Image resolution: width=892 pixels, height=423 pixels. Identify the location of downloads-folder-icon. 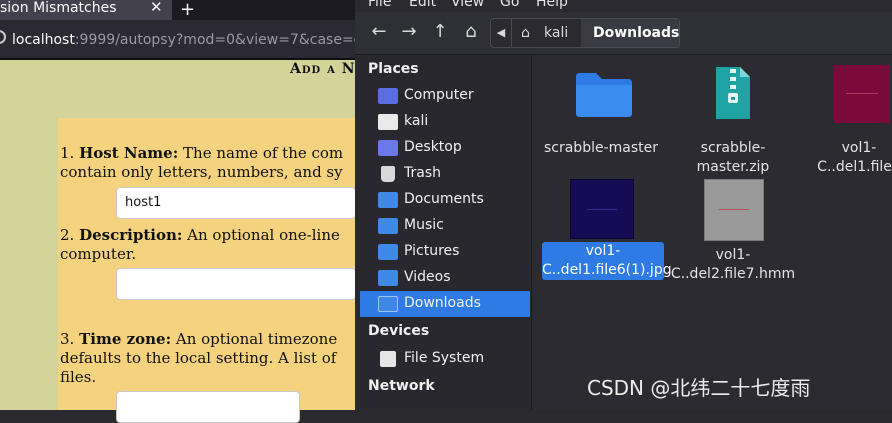
(388, 304).